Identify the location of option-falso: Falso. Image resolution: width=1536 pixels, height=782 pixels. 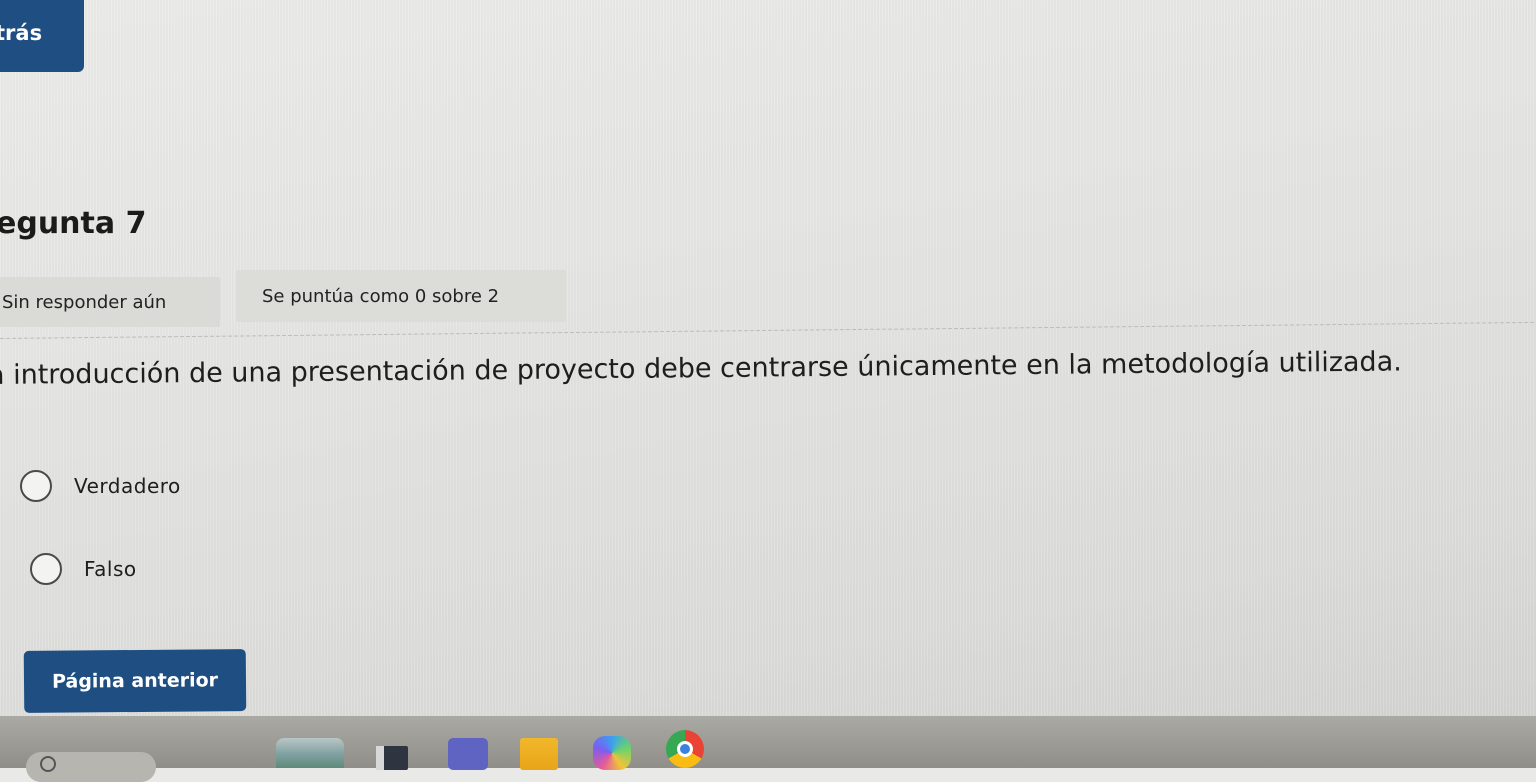
(83, 569).